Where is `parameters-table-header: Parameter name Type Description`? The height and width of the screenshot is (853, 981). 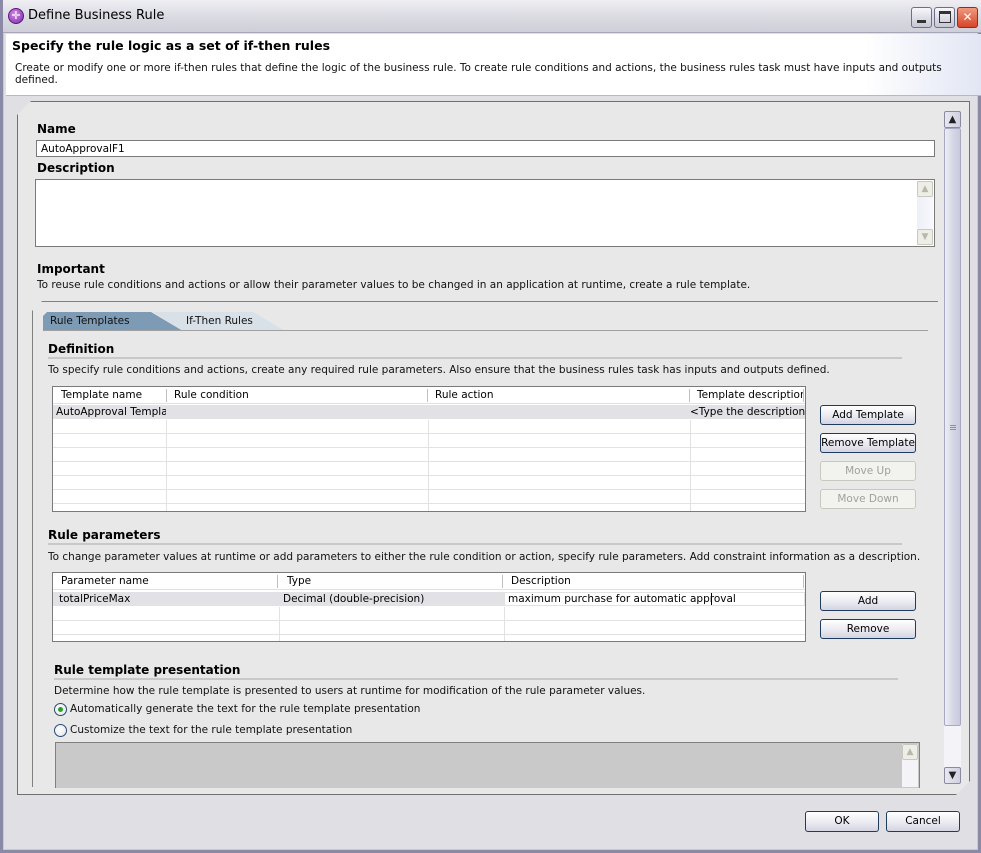 parameters-table-header: Parameter name Type Description is located at coordinates (429, 581).